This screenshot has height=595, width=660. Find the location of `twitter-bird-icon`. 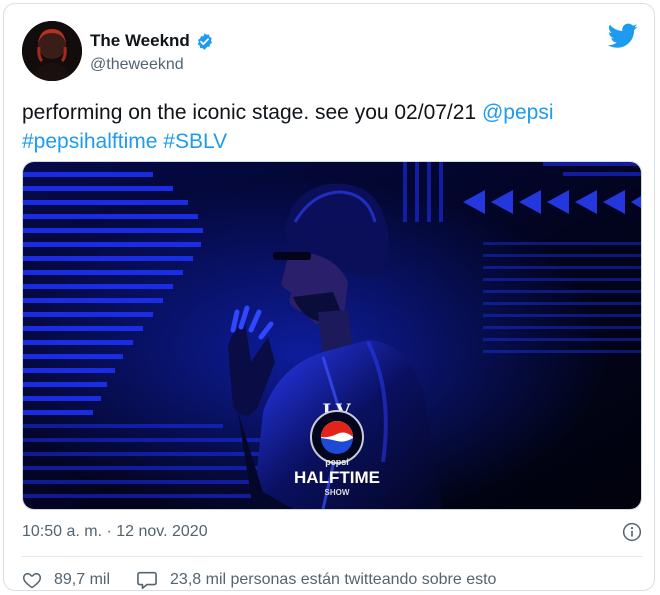

twitter-bird-icon is located at coordinates (623, 36).